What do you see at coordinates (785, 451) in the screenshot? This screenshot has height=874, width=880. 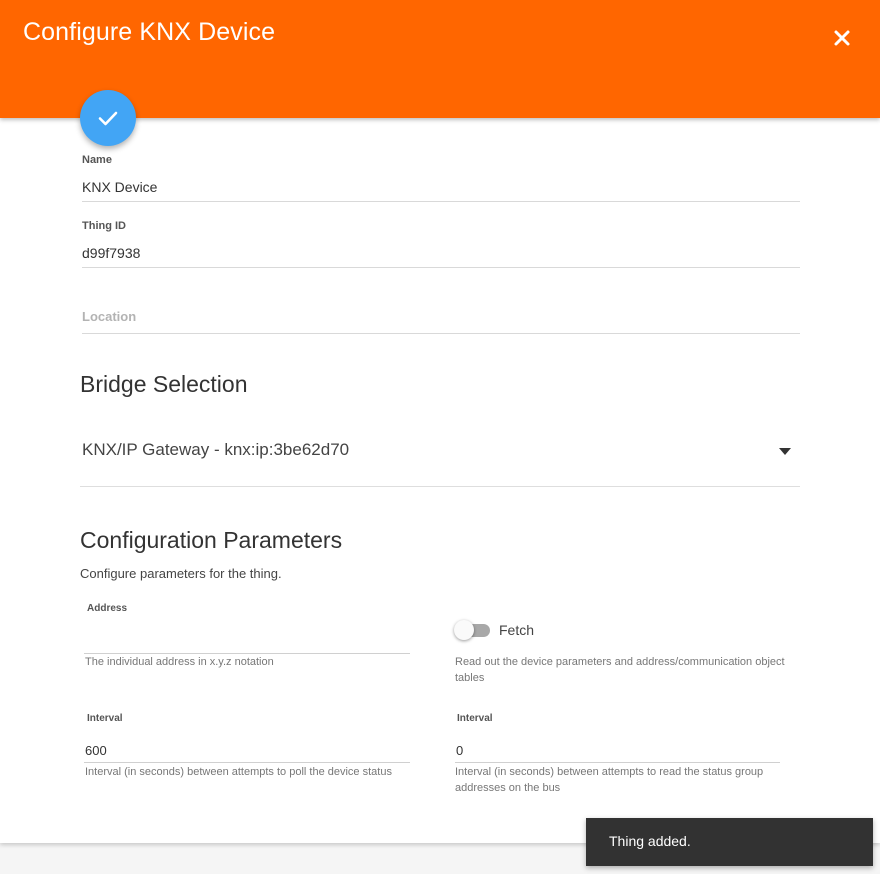 I see `dropdown-arrow-icon` at bounding box center [785, 451].